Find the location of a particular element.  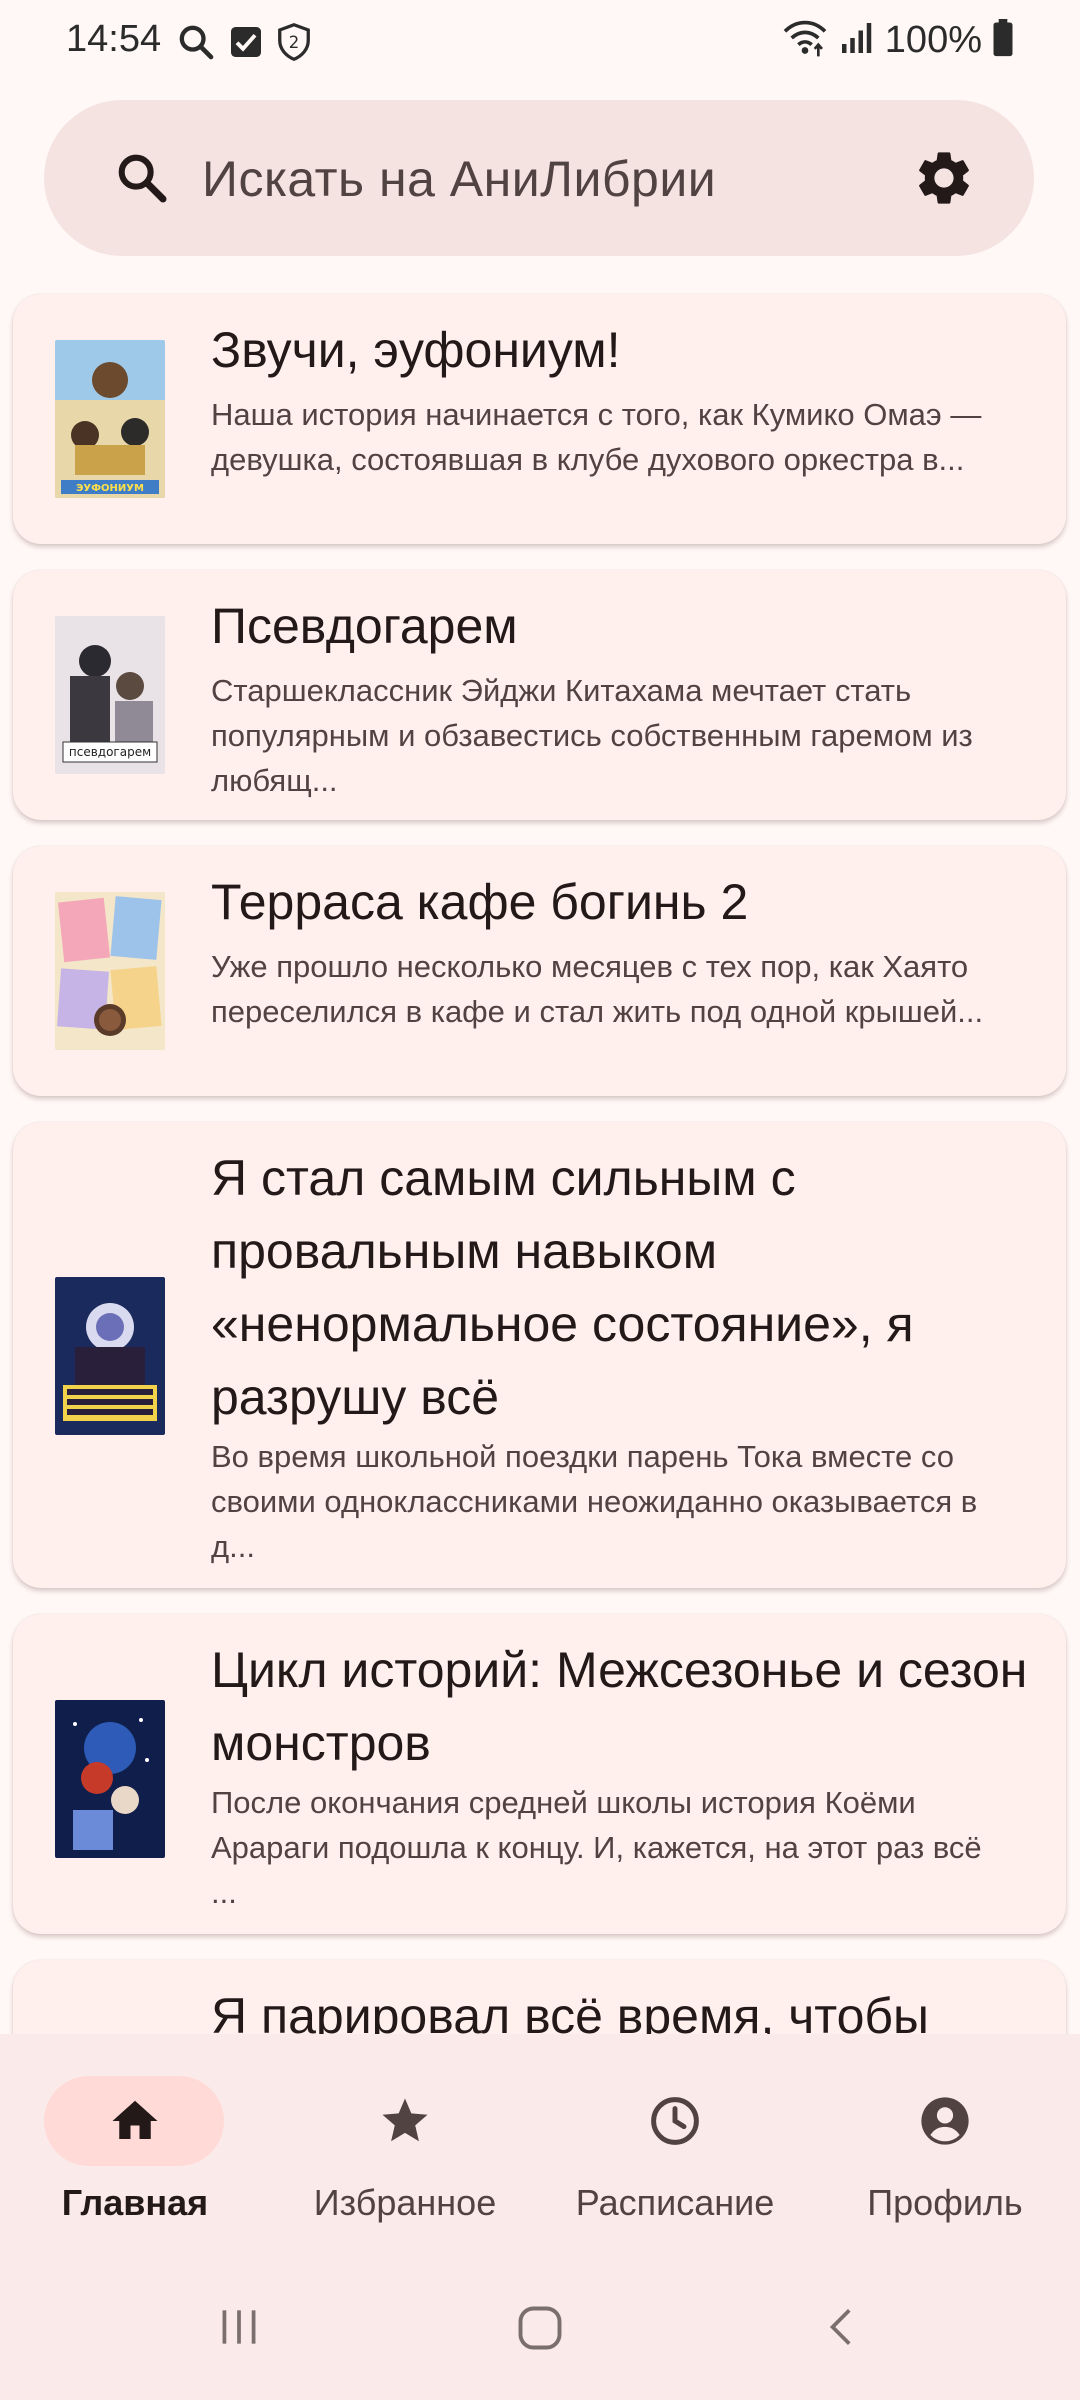

release-card: Я парировал всё время, чтобы is located at coordinates (539, 1997).